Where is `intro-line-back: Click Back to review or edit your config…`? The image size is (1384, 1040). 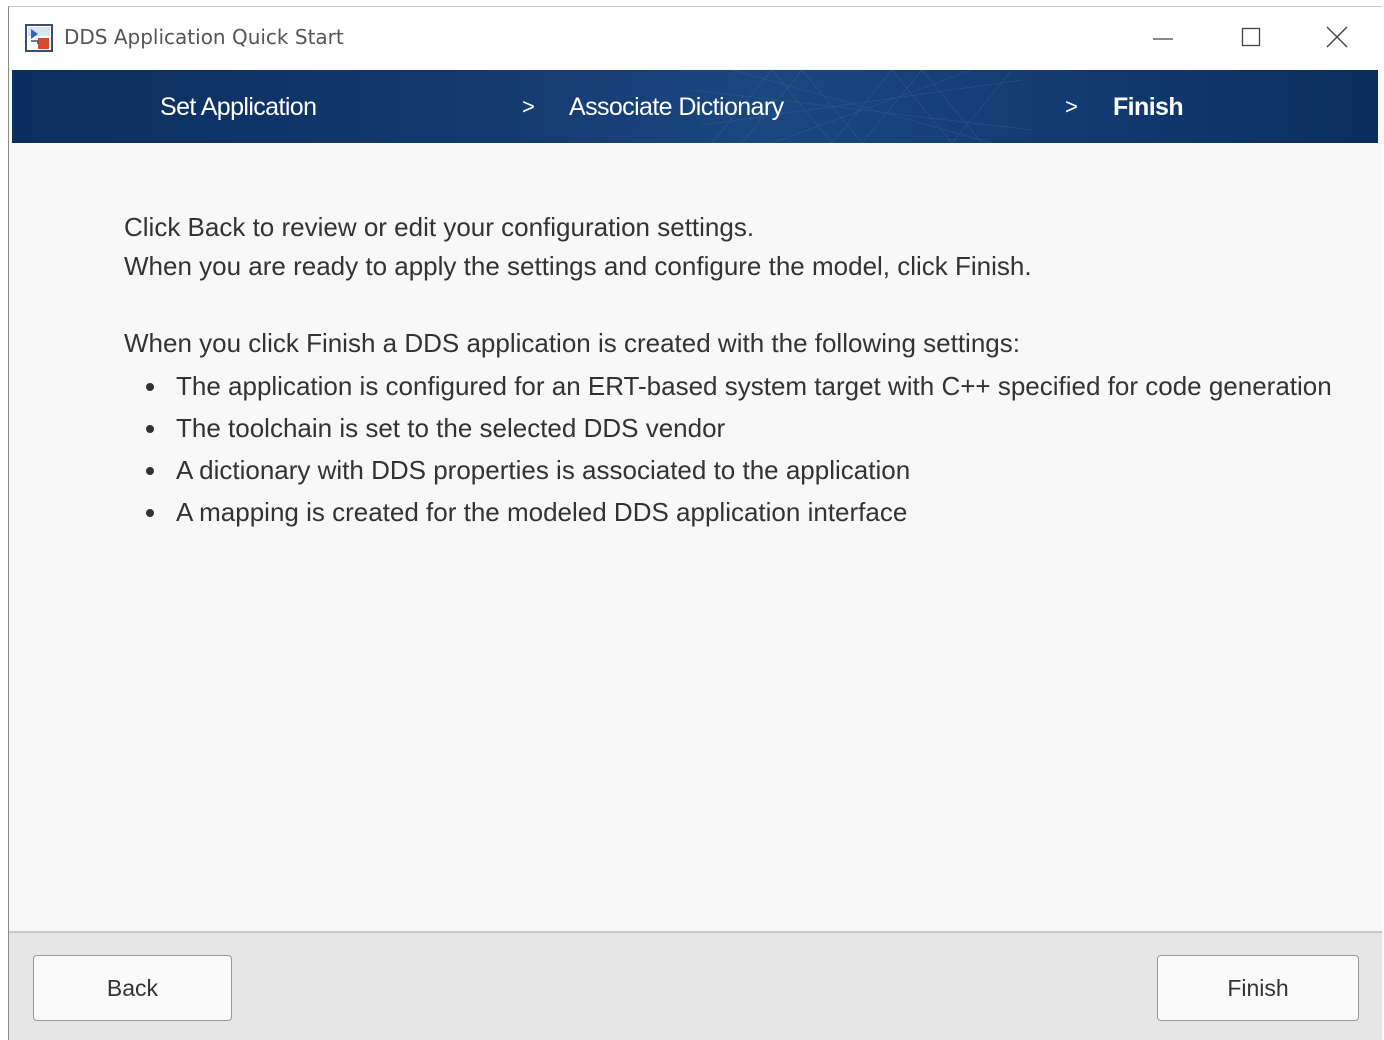 intro-line-back: Click Back to review or edit your config… is located at coordinates (439, 227).